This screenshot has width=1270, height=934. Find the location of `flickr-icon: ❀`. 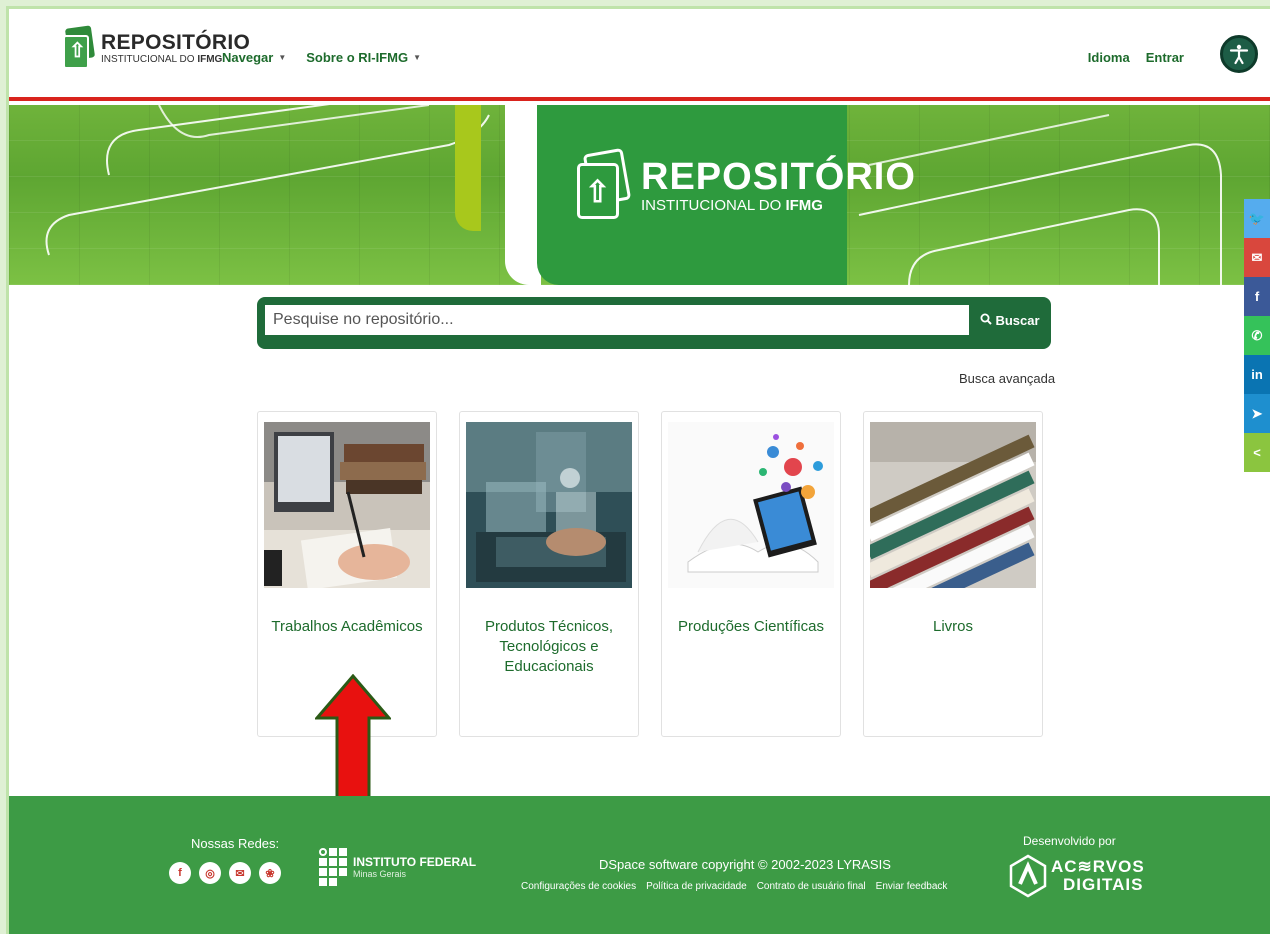

flickr-icon: ❀ is located at coordinates (270, 873).